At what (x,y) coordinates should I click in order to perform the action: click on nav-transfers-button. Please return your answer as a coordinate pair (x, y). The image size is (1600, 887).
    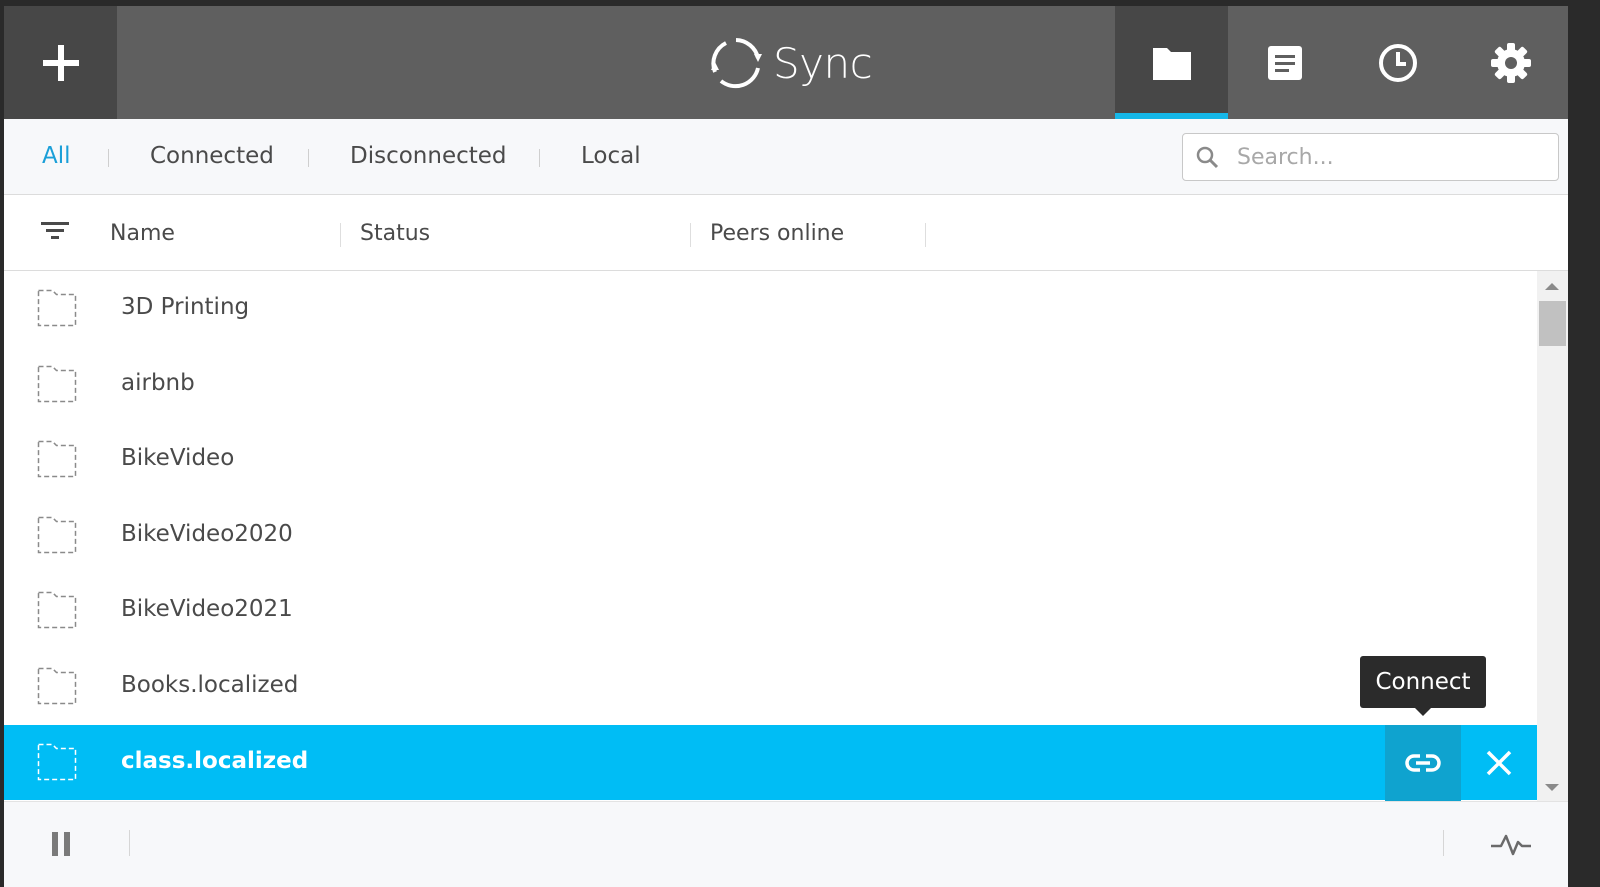
    Looking at the image, I should click on (1284, 62).